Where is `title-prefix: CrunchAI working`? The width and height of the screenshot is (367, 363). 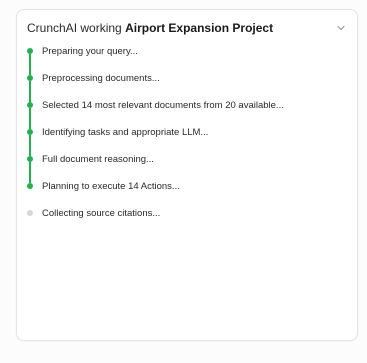
title-prefix: CrunchAI working is located at coordinates (74, 28).